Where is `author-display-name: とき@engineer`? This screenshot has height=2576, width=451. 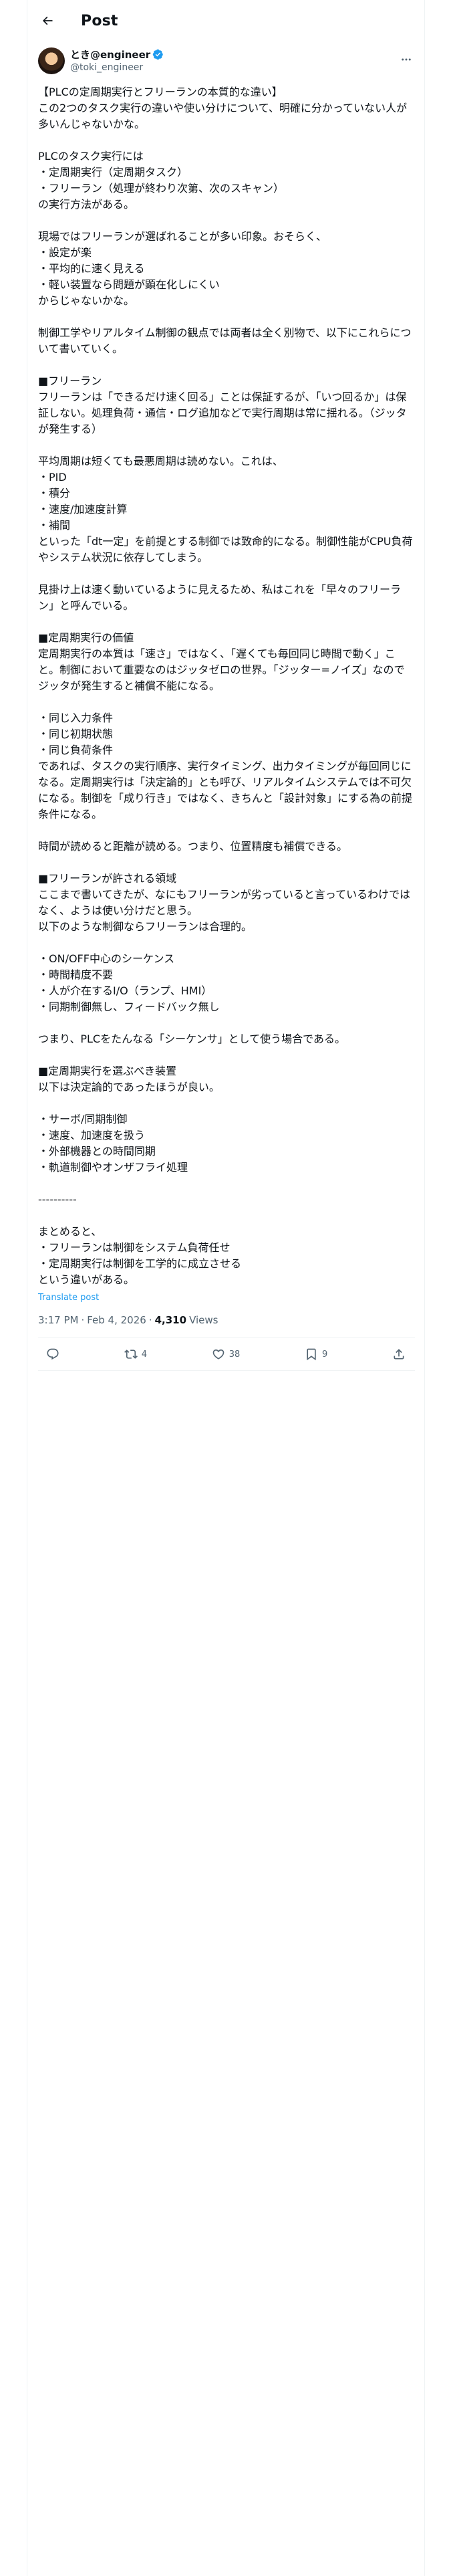 author-display-name: とき@engineer is located at coordinates (110, 55).